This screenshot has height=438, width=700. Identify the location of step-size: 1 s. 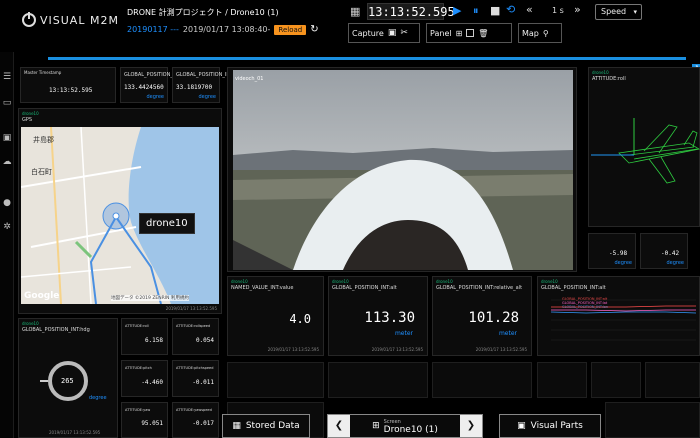
(558, 10).